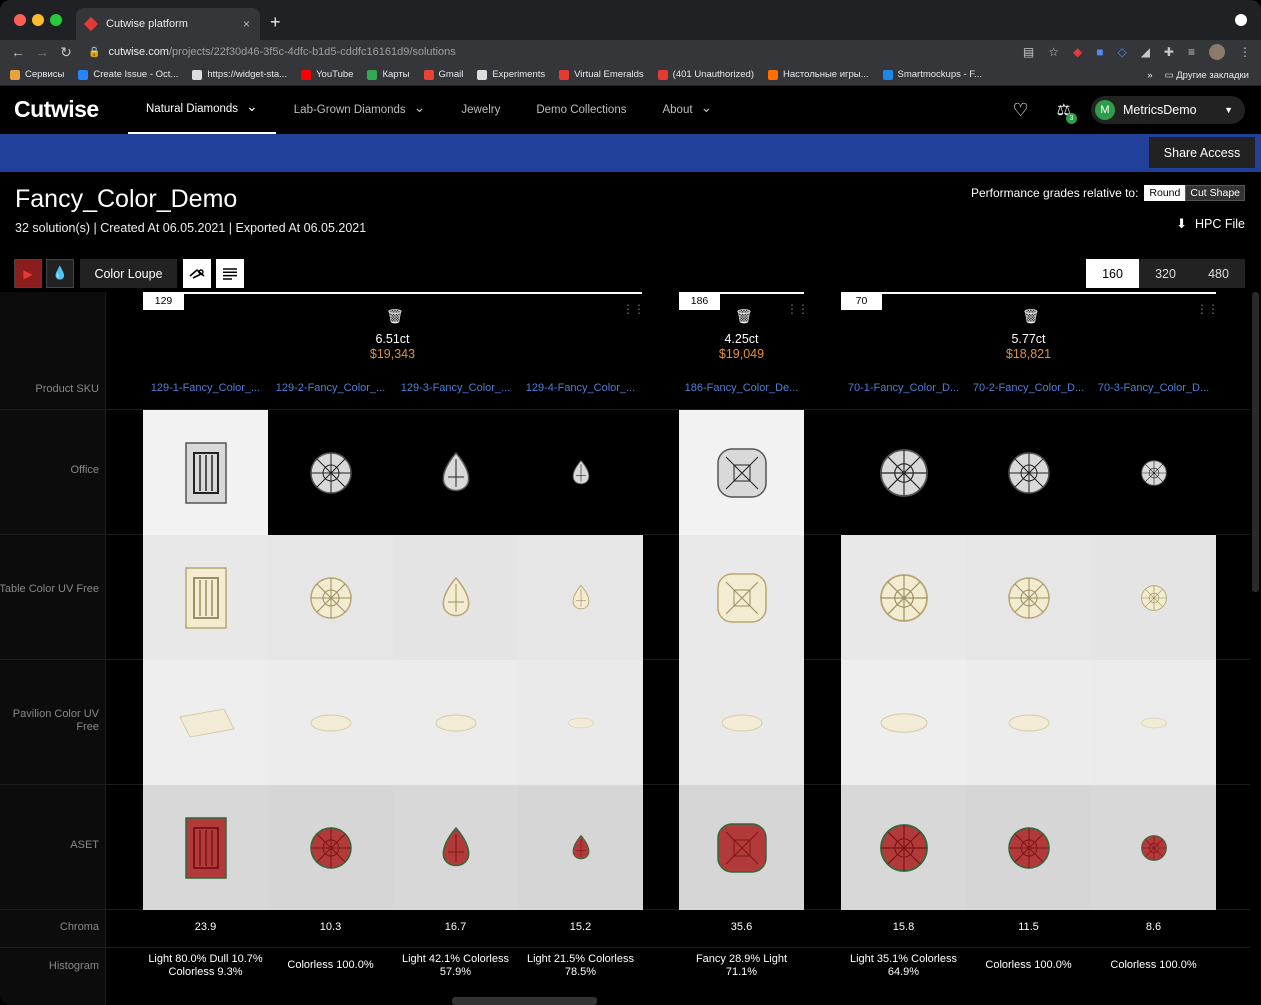 The width and height of the screenshot is (1261, 1005). I want to click on forward-arrow-icon: →, so click(42, 52).